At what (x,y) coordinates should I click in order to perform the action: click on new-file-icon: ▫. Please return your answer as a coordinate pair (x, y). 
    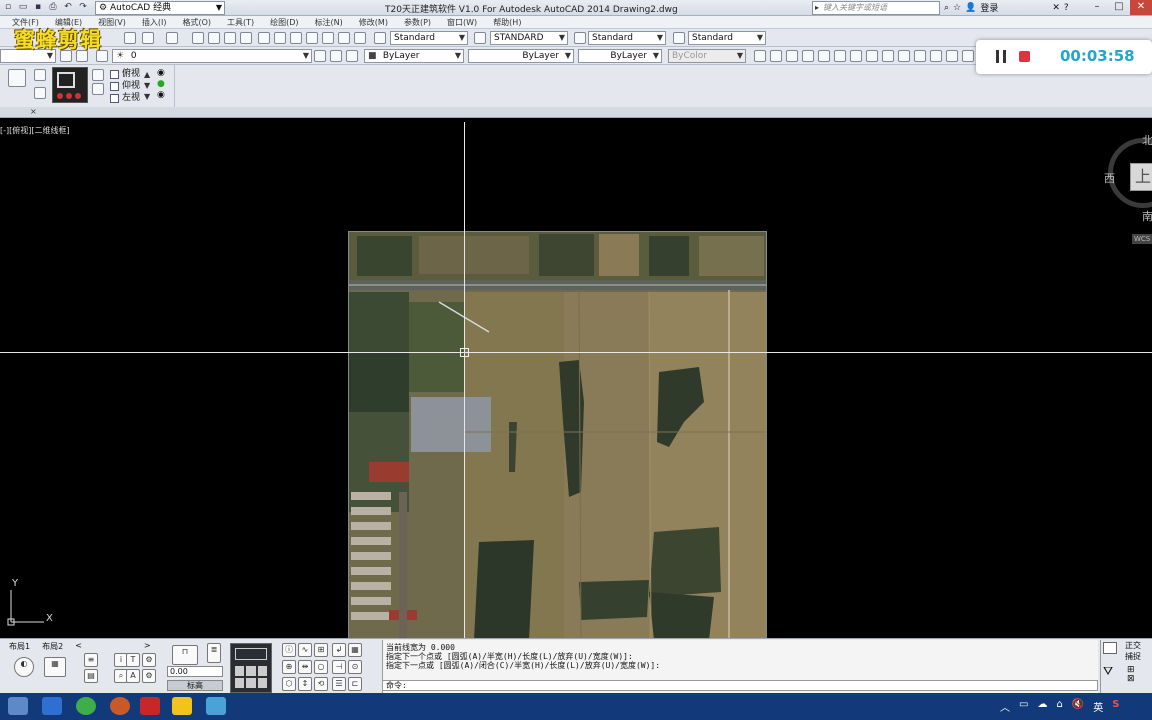
    Looking at the image, I should click on (8, 7).